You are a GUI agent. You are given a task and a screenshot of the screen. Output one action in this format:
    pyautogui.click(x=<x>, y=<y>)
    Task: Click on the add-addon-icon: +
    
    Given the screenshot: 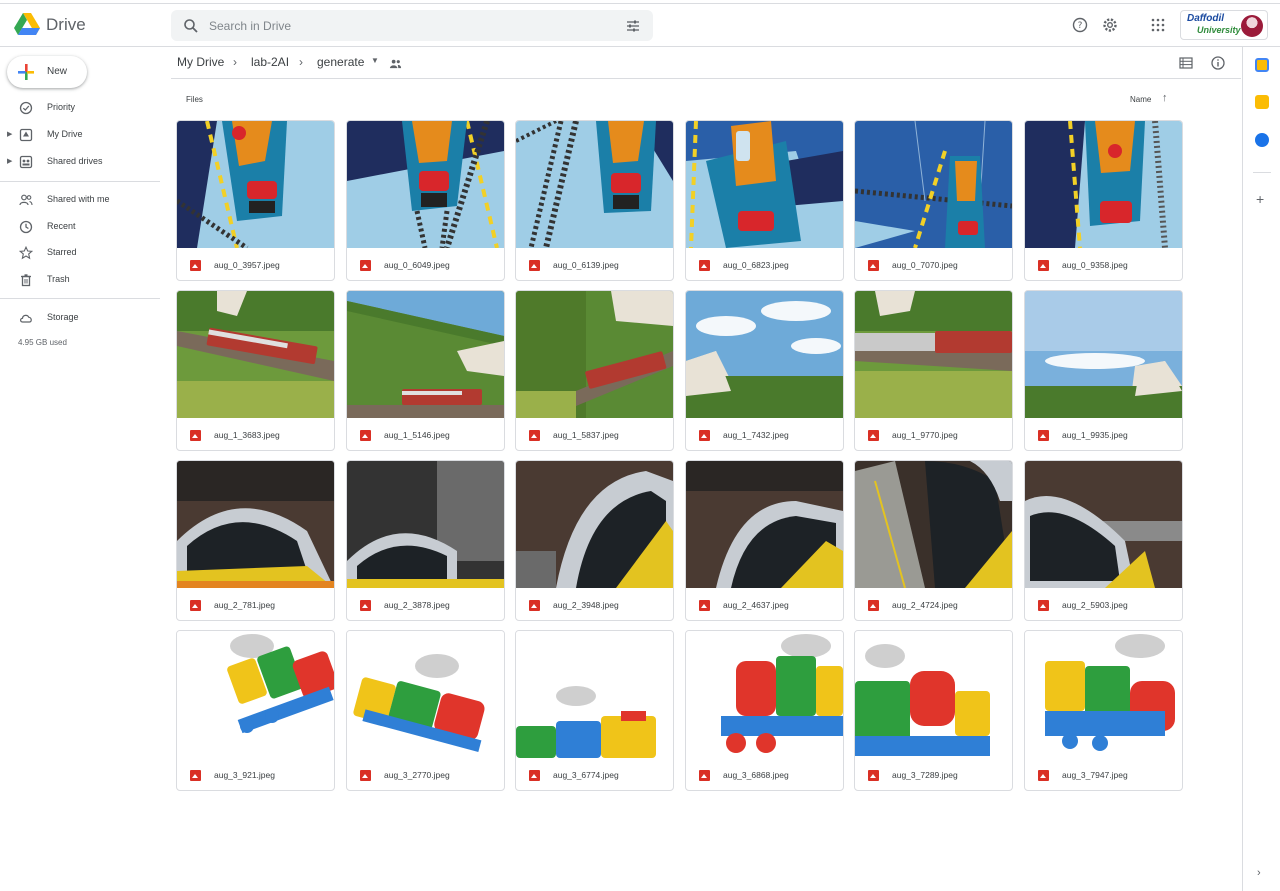 What is the action you would take?
    pyautogui.click(x=1260, y=199)
    